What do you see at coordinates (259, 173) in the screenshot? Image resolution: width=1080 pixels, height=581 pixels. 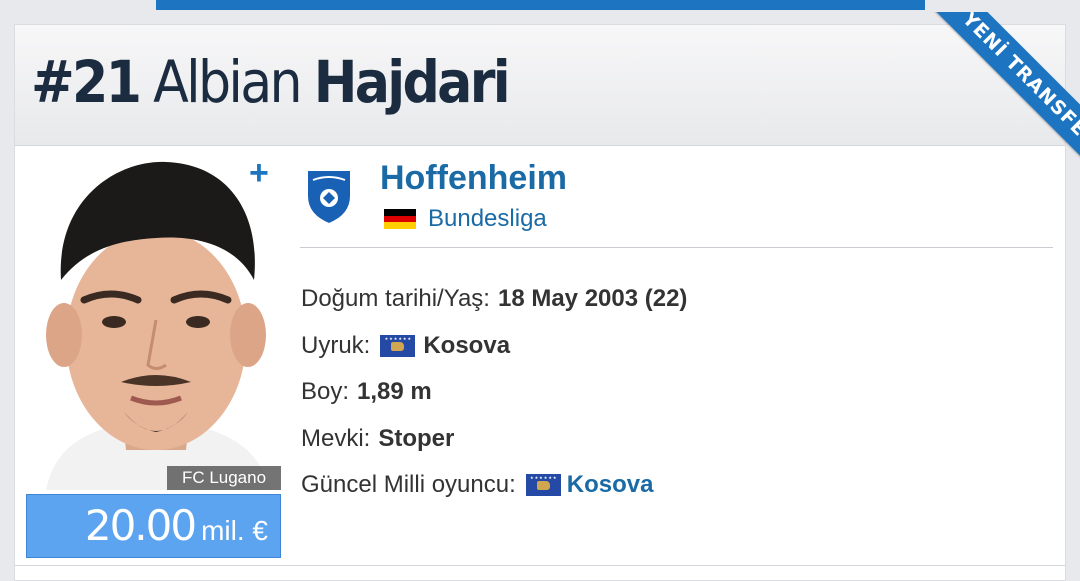 I see `add-to-watchlist-icon: +` at bounding box center [259, 173].